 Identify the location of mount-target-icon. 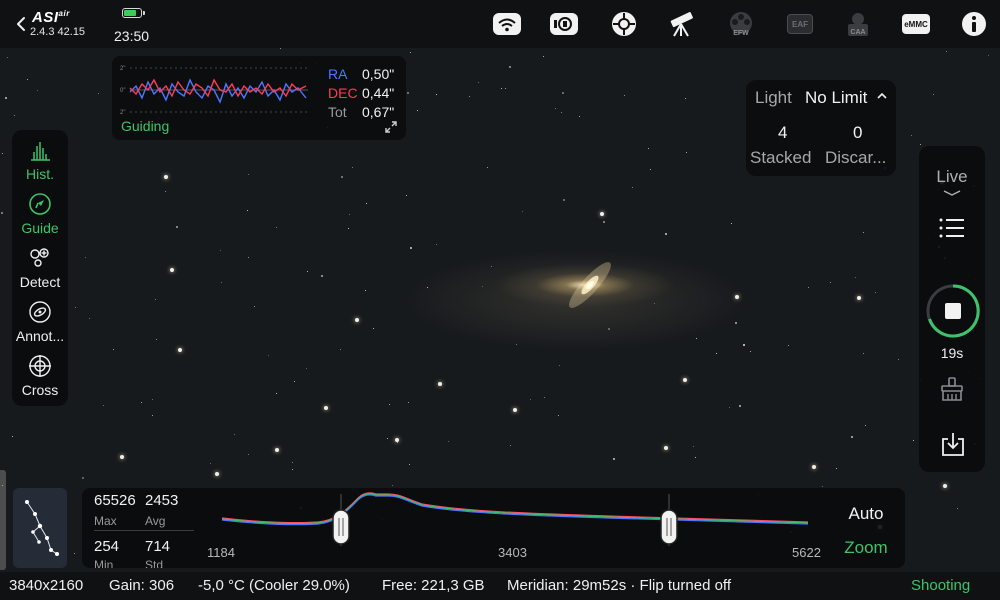
(624, 24).